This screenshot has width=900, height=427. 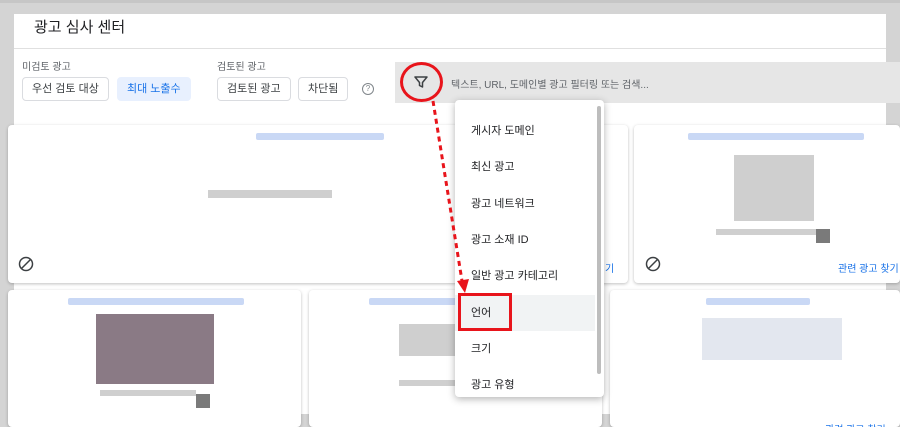 I want to click on annotation-arrow, so click(x=450, y=196).